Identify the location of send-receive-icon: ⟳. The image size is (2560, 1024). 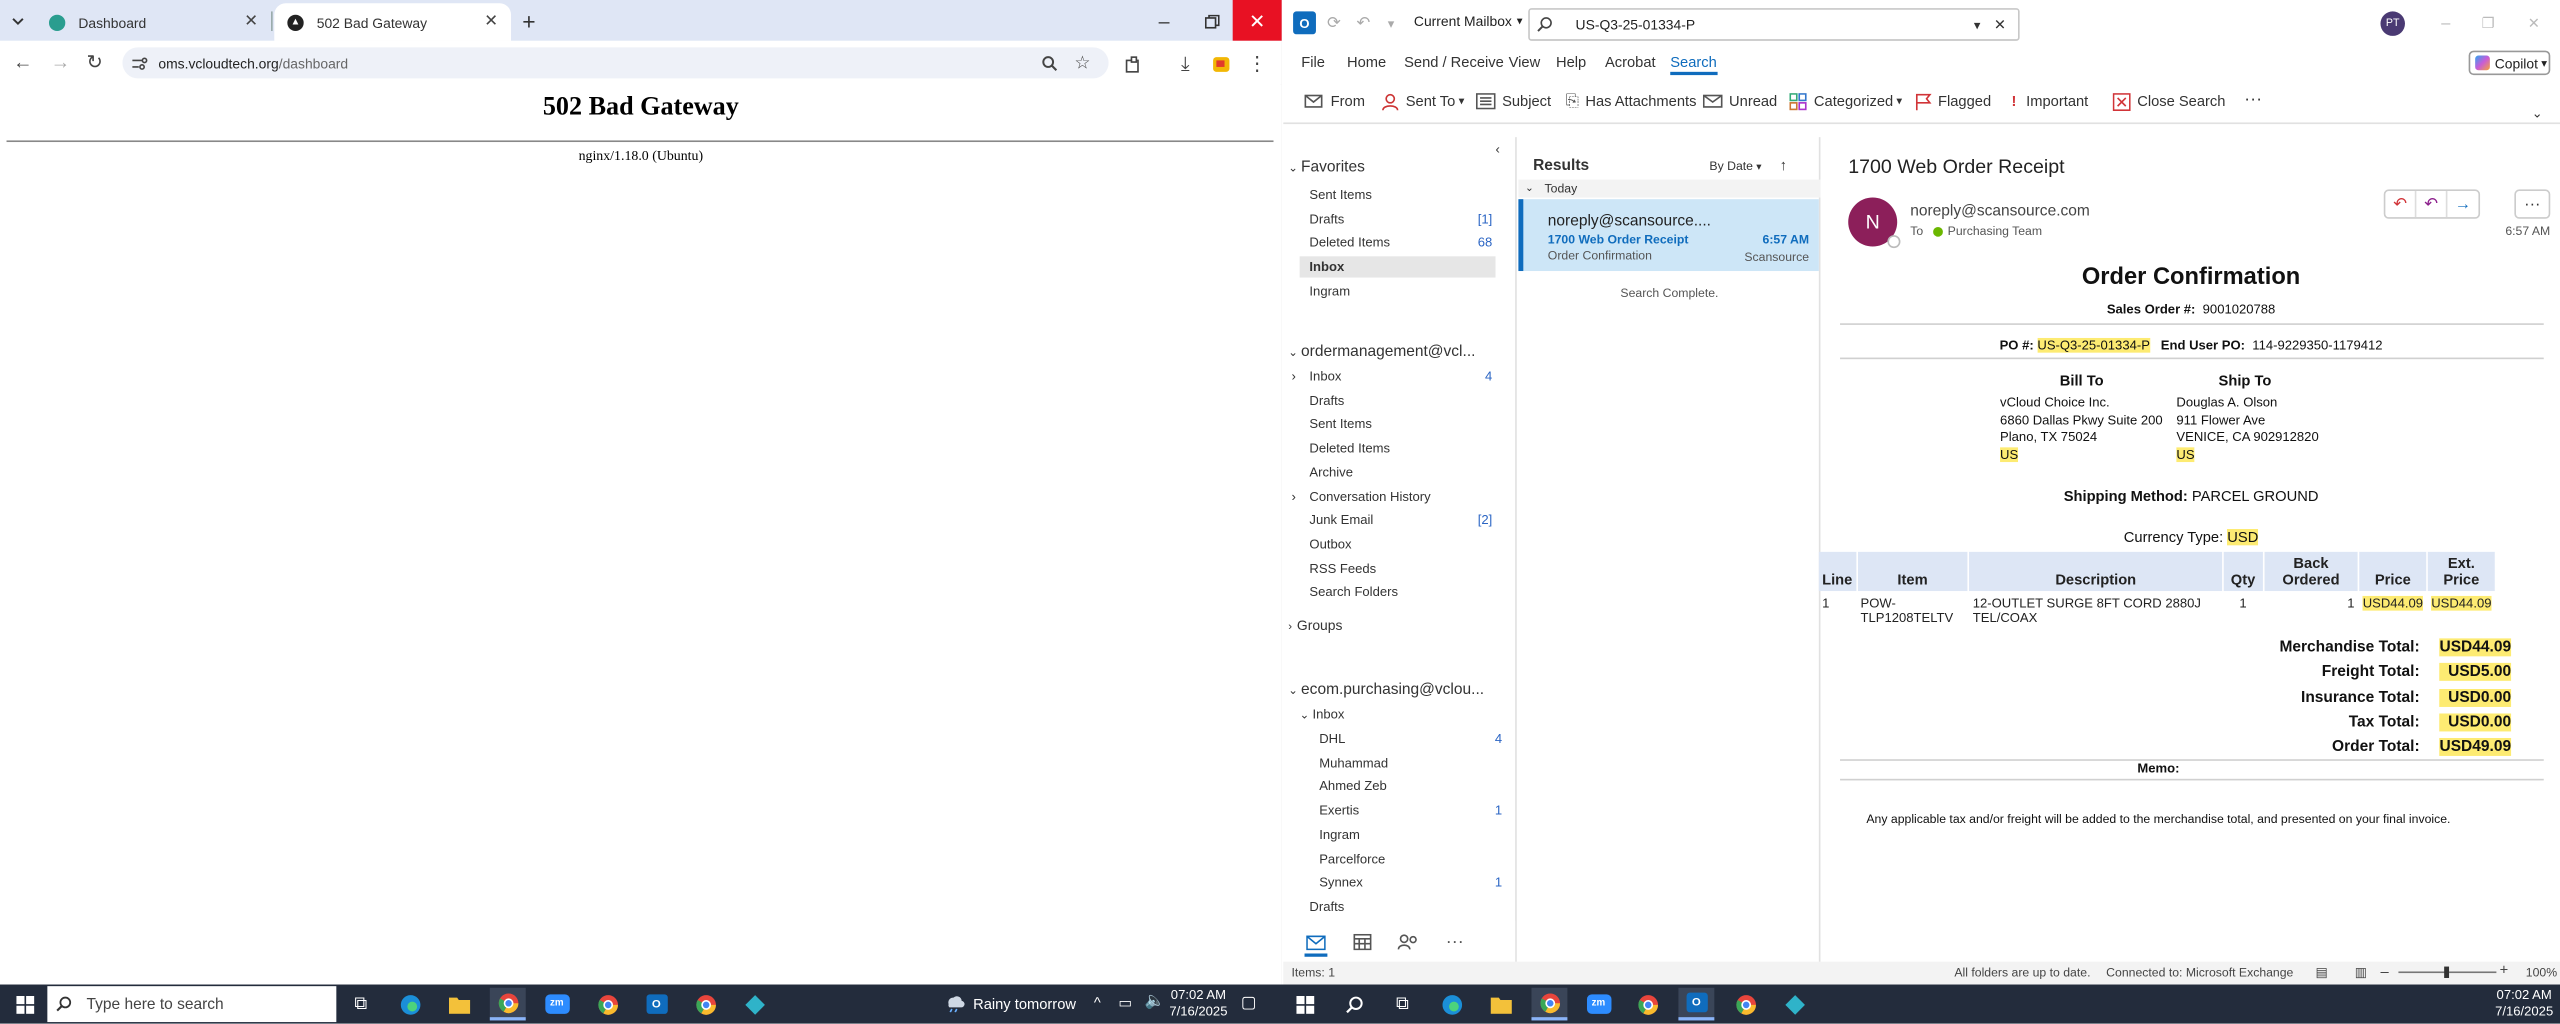
(1334, 23).